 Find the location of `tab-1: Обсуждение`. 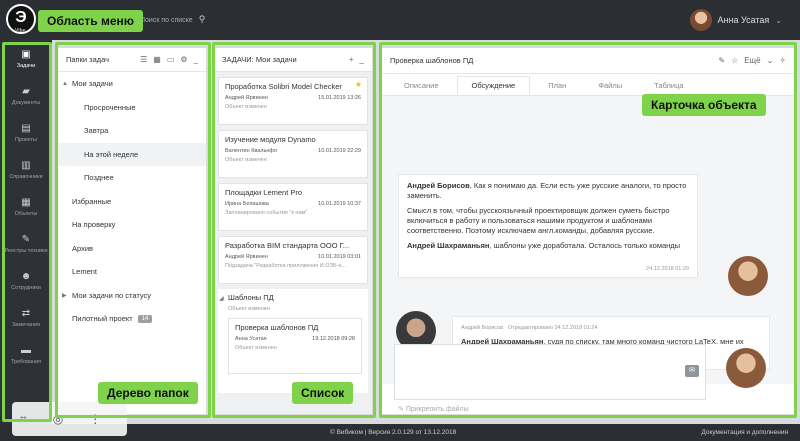

tab-1: Обсуждение is located at coordinates (493, 85).